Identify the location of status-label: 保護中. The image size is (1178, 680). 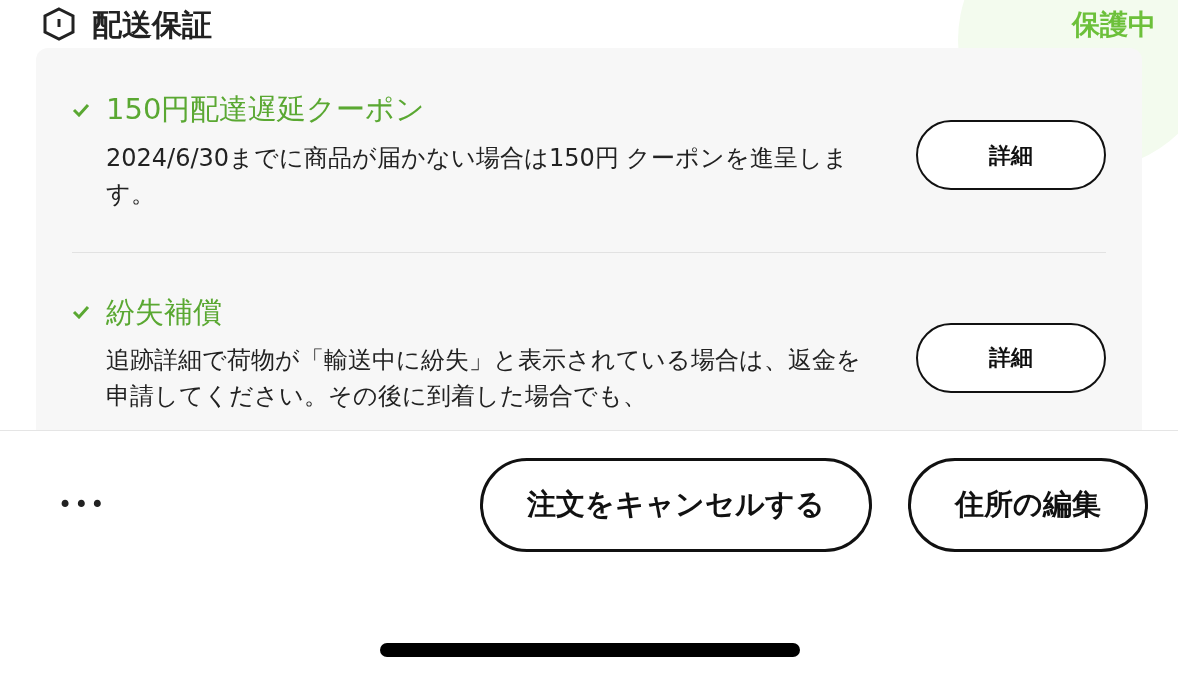
(1114, 25).